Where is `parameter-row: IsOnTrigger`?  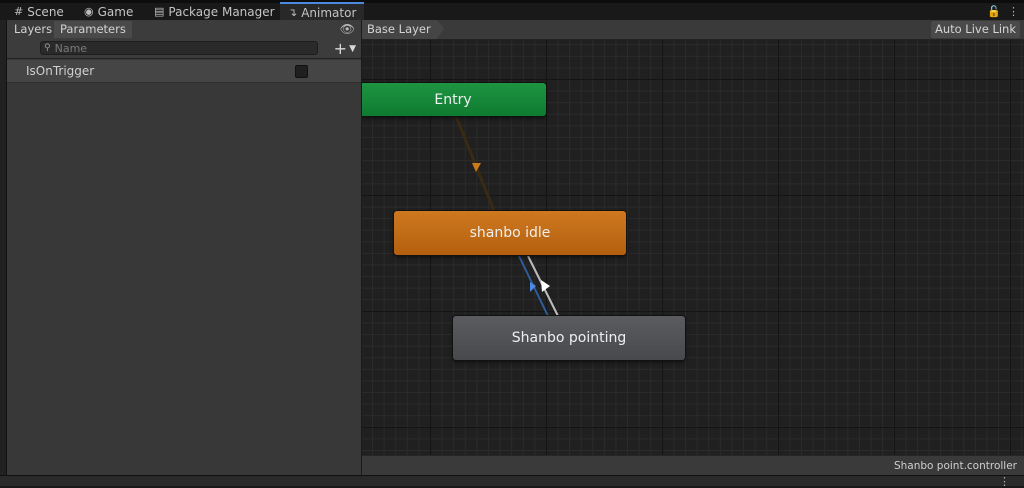
parameter-row: IsOnTrigger is located at coordinates (184, 71).